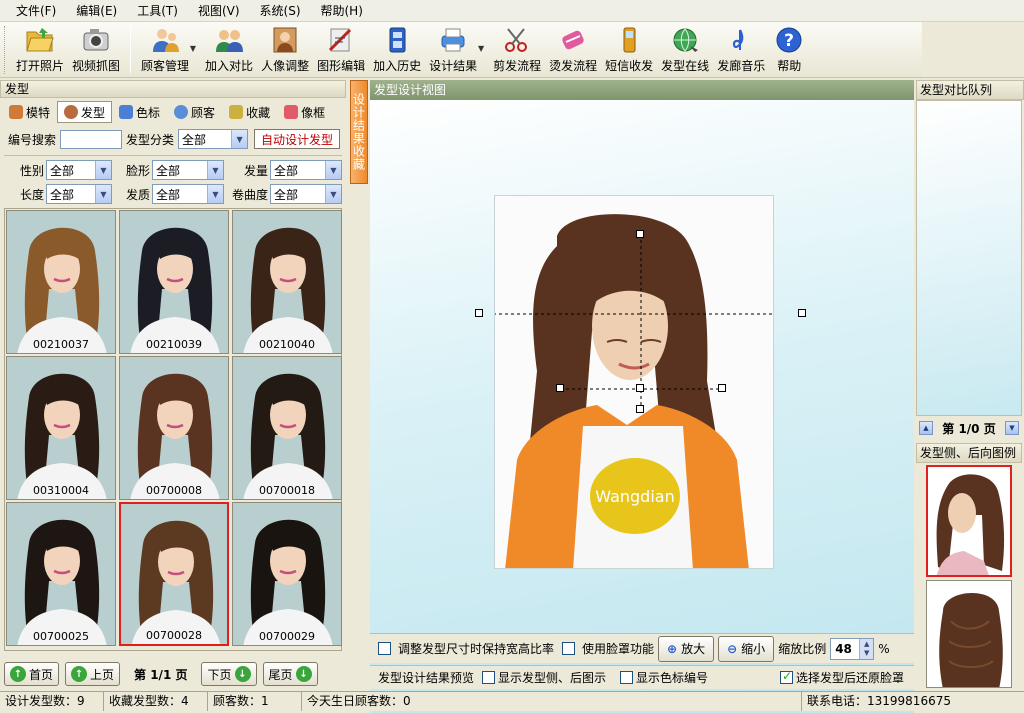 This screenshot has height=713, width=1024. I want to click on resize-handle-left, so click(479, 313).